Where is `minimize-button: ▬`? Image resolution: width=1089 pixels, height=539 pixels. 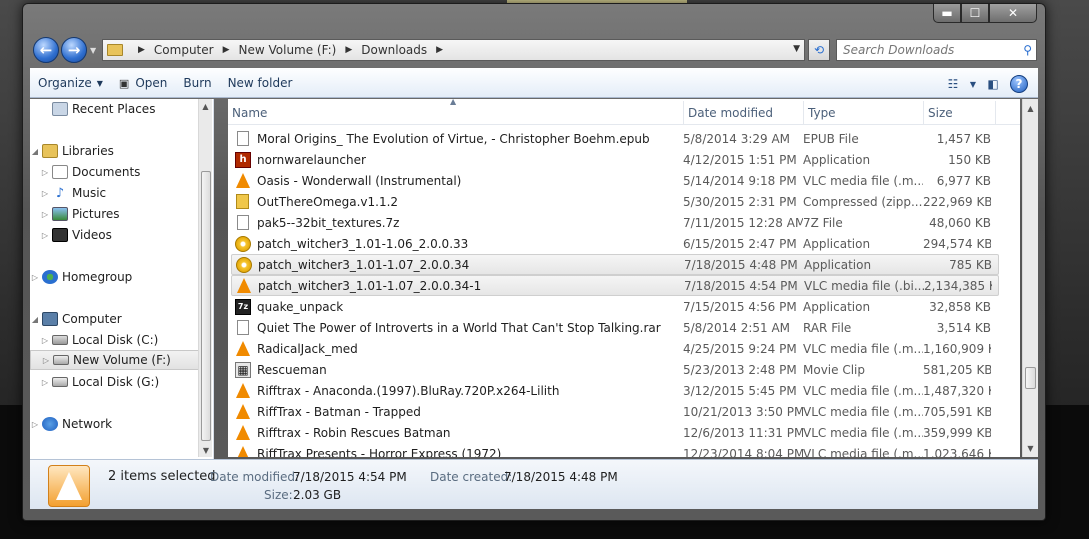 minimize-button: ▬ is located at coordinates (947, 13).